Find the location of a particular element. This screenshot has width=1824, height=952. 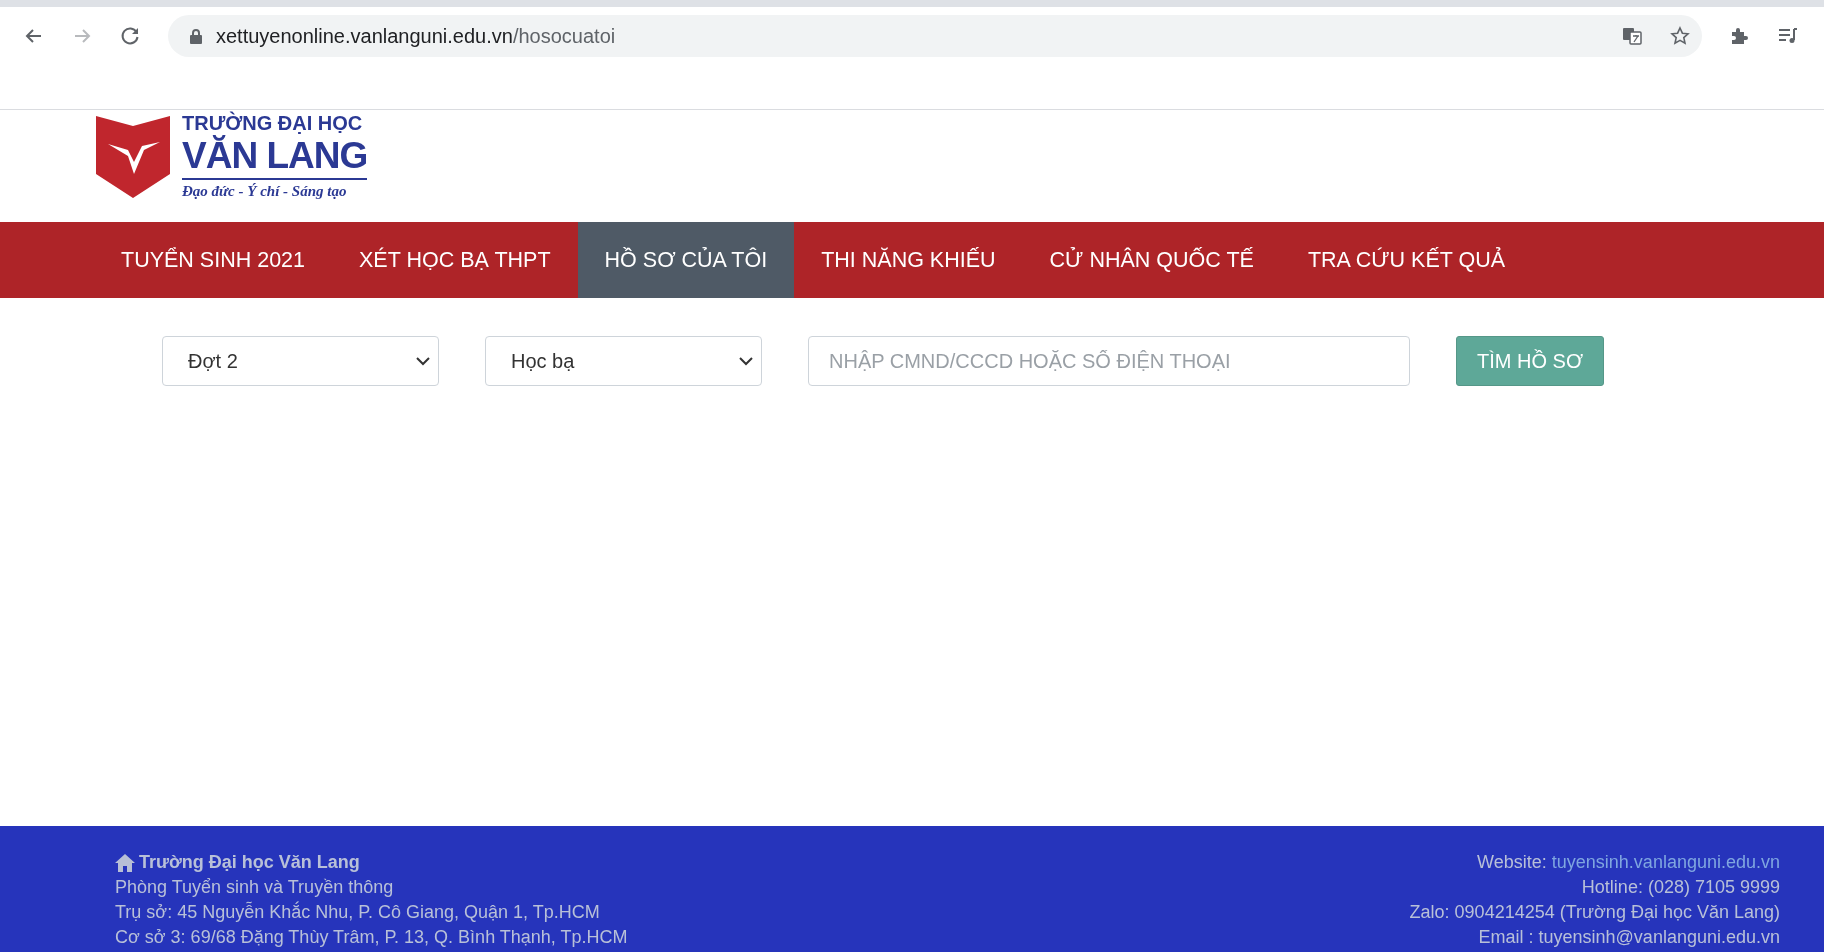

nav-tab: TRA CỨU KẾT QUẢ is located at coordinates (1406, 260).